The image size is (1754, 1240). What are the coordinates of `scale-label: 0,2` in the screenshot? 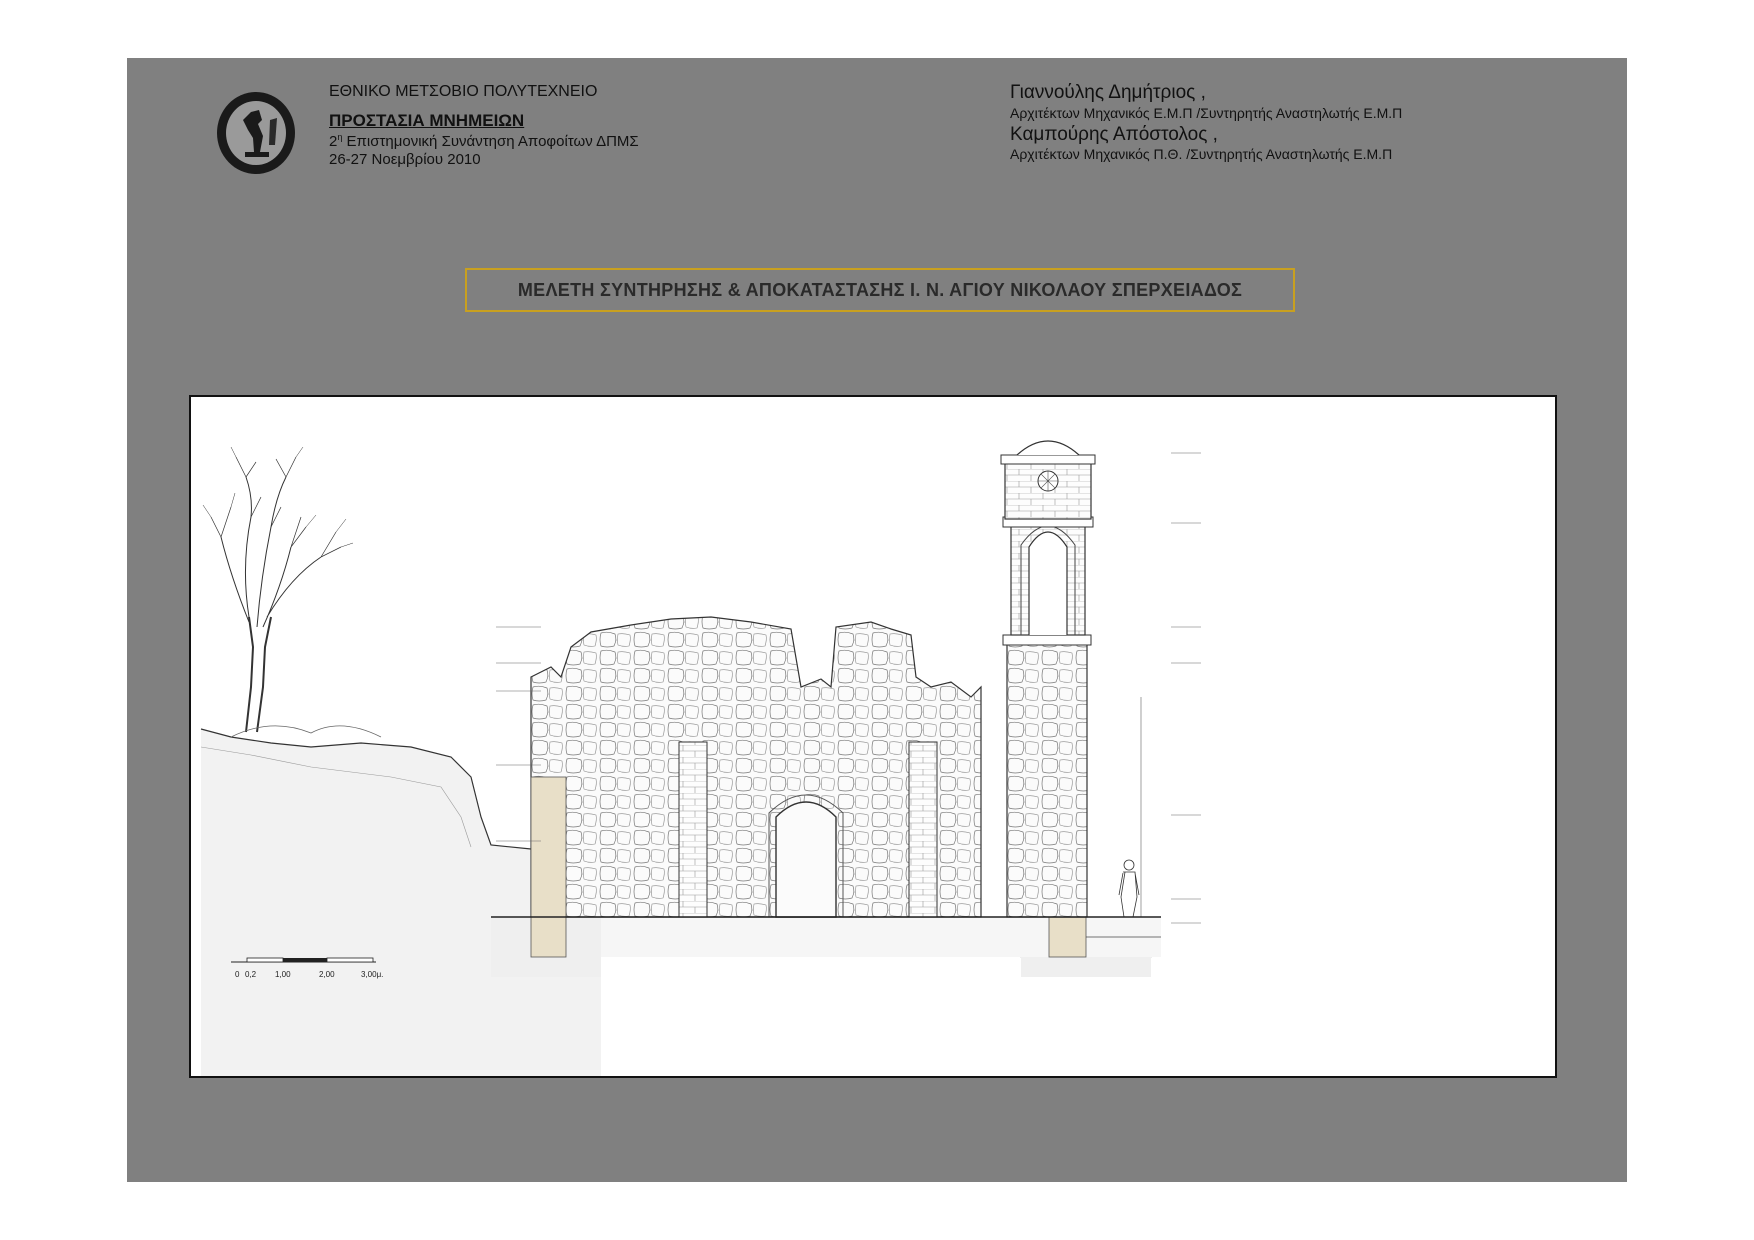 It's located at (251, 974).